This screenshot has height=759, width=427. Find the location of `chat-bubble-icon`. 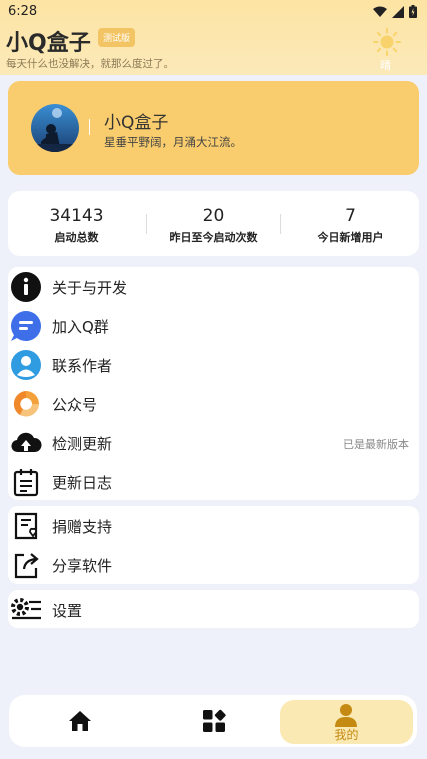

chat-bubble-icon is located at coordinates (25, 326).